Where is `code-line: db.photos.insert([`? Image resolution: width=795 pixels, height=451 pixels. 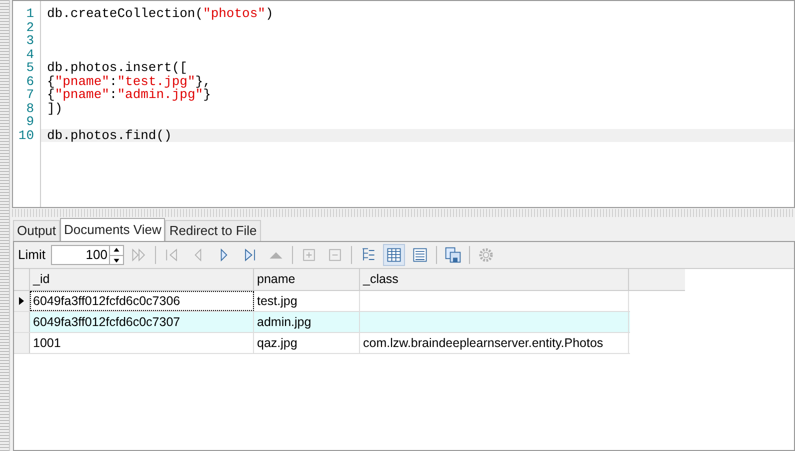
code-line: db.photos.insert([ is located at coordinates (117, 67).